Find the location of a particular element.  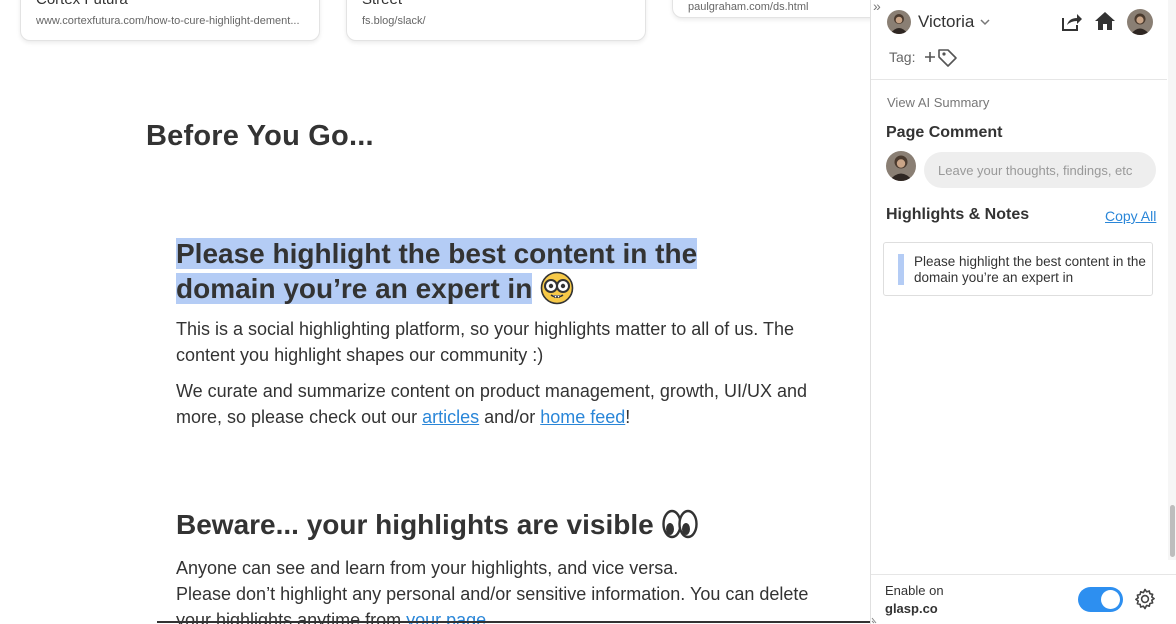

page-comment-title: Page Comment is located at coordinates (944, 132).